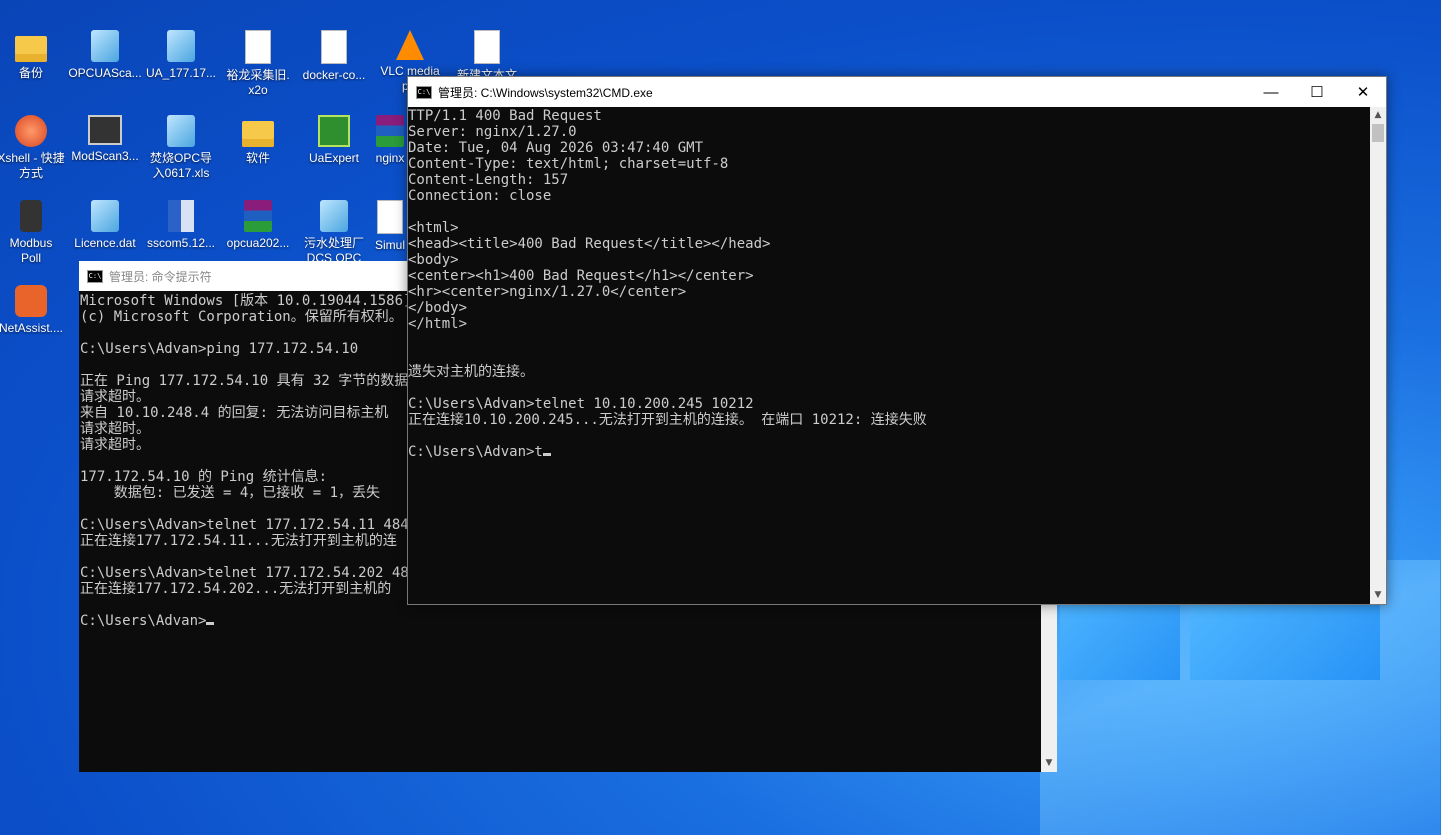 This screenshot has height=835, width=1441. What do you see at coordinates (333, 243) in the screenshot?
I see `icon-label: 污水处理厂` at bounding box center [333, 243].